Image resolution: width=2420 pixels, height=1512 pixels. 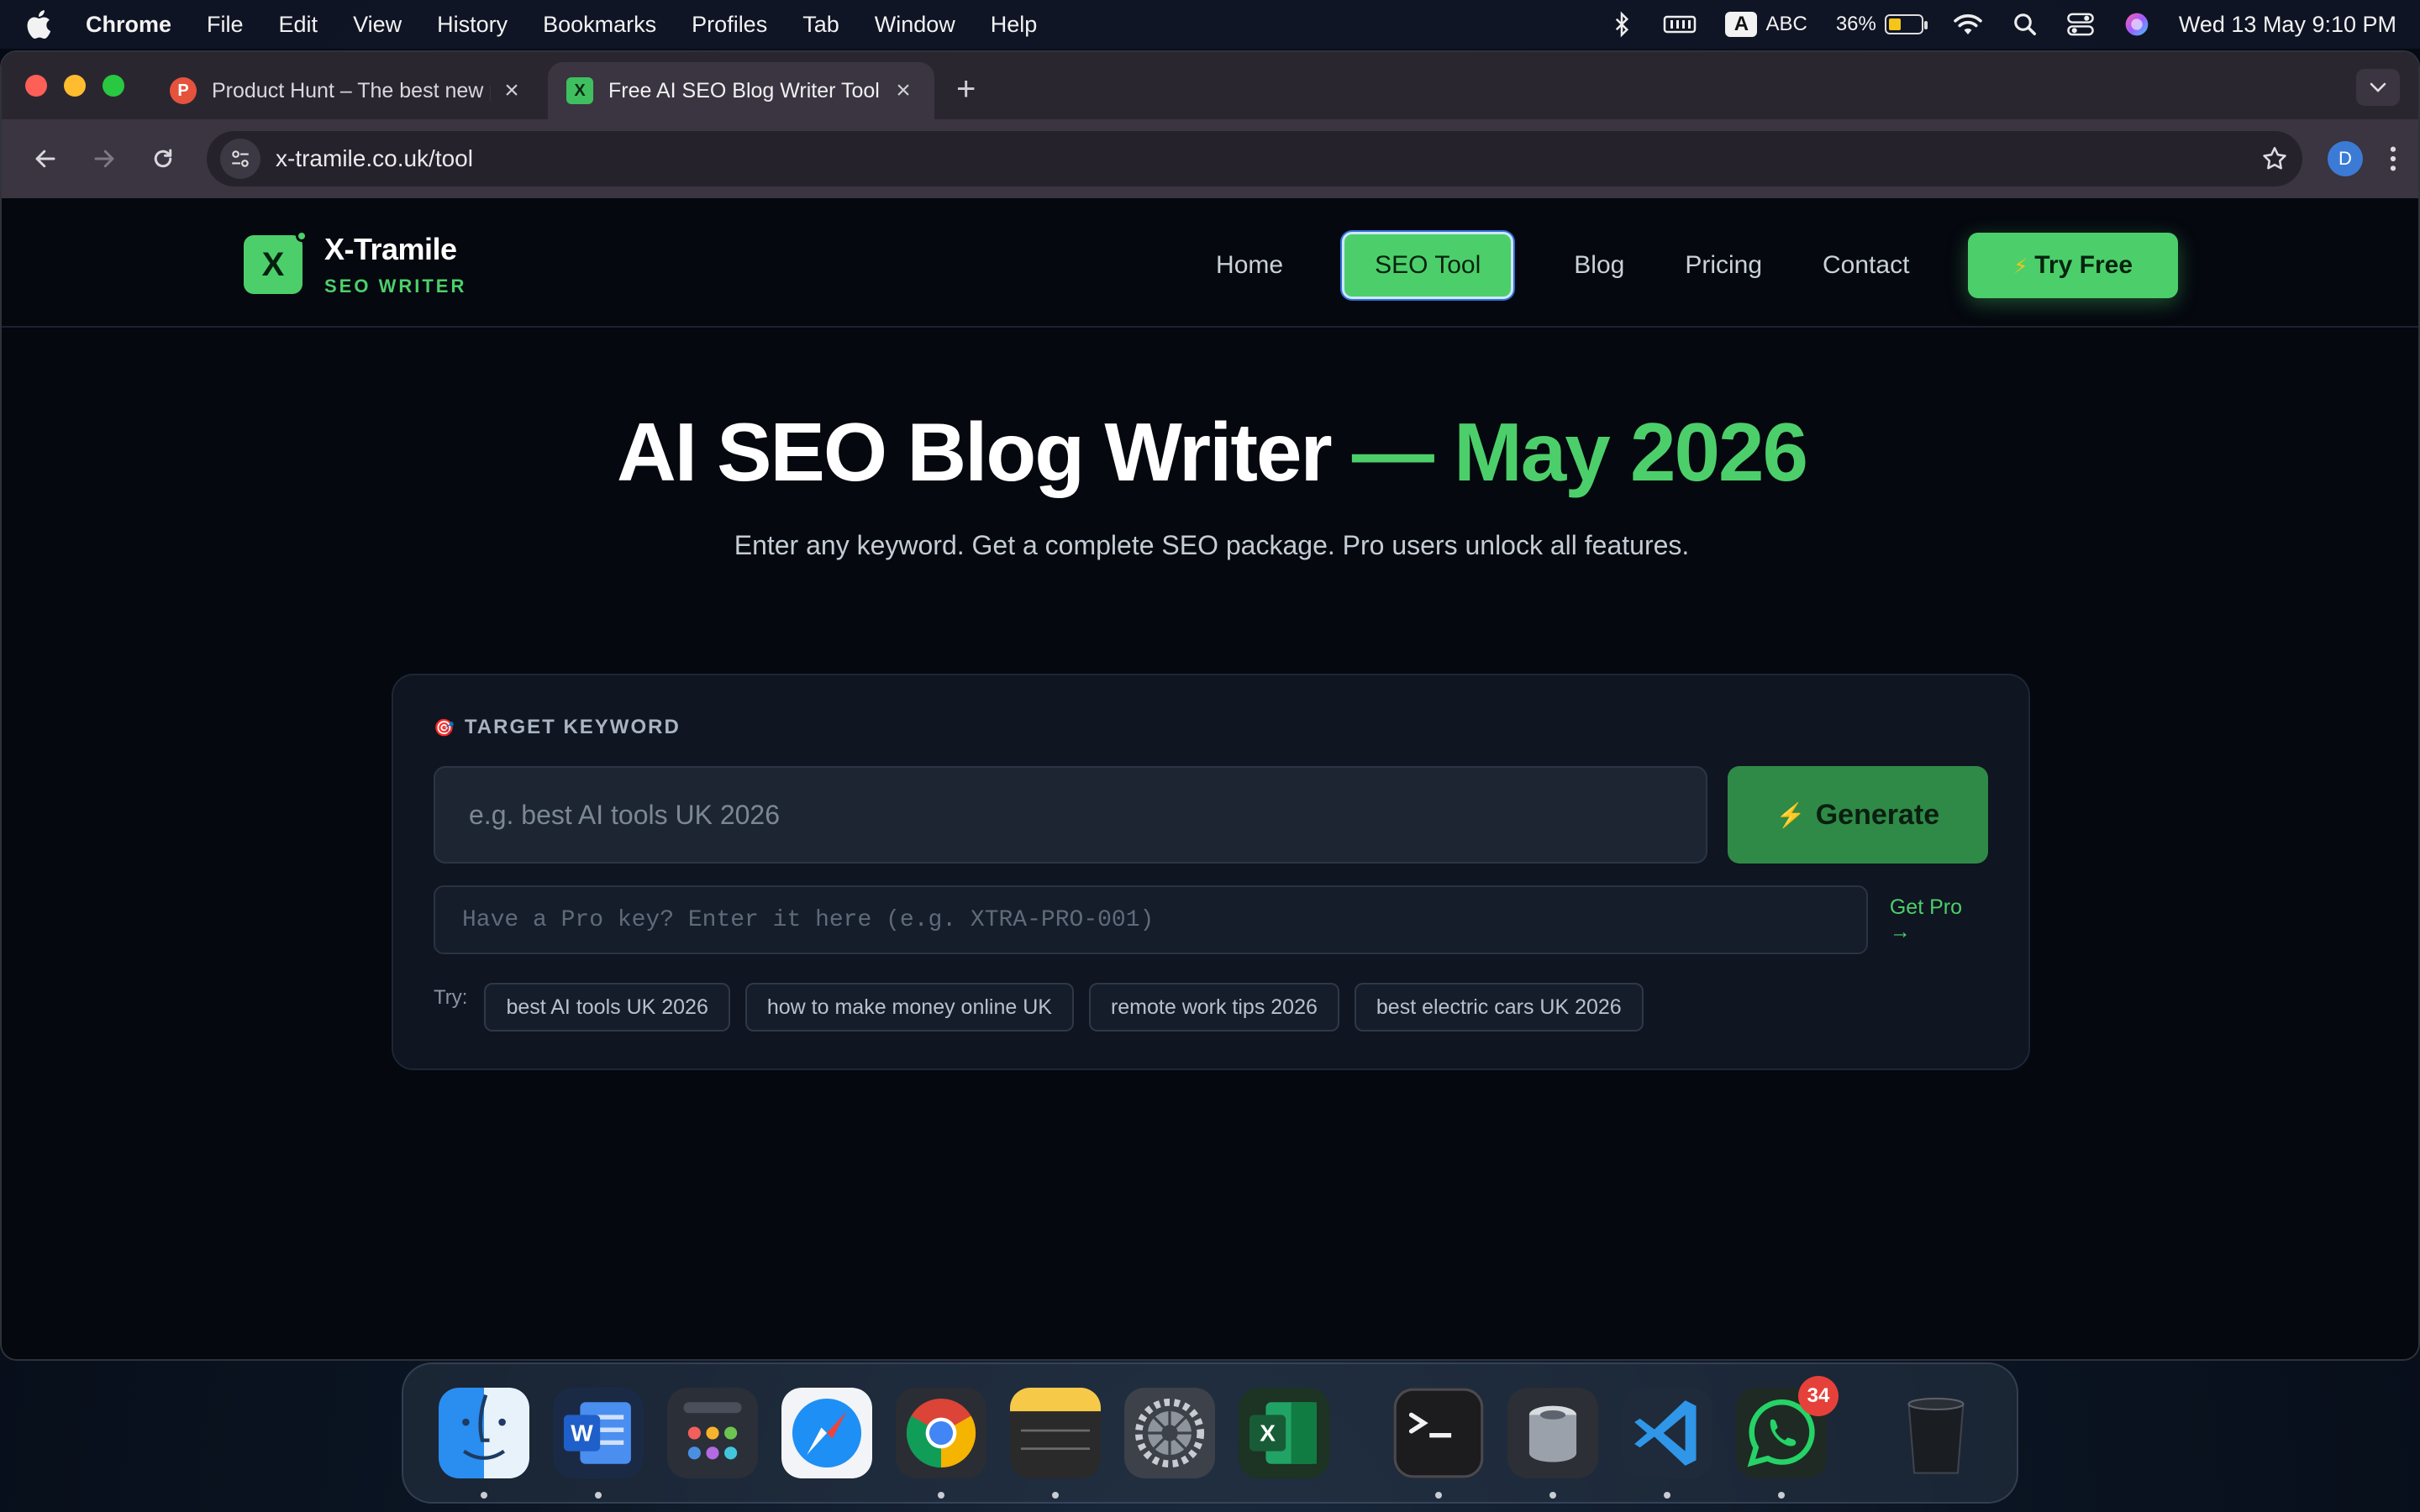 What do you see at coordinates (472, 25) in the screenshot?
I see `menu-history: History` at bounding box center [472, 25].